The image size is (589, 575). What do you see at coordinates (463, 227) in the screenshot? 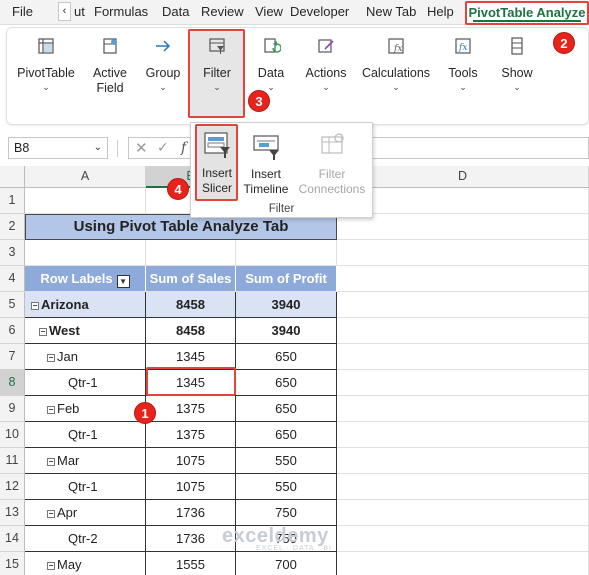
I see `cell-d2` at bounding box center [463, 227].